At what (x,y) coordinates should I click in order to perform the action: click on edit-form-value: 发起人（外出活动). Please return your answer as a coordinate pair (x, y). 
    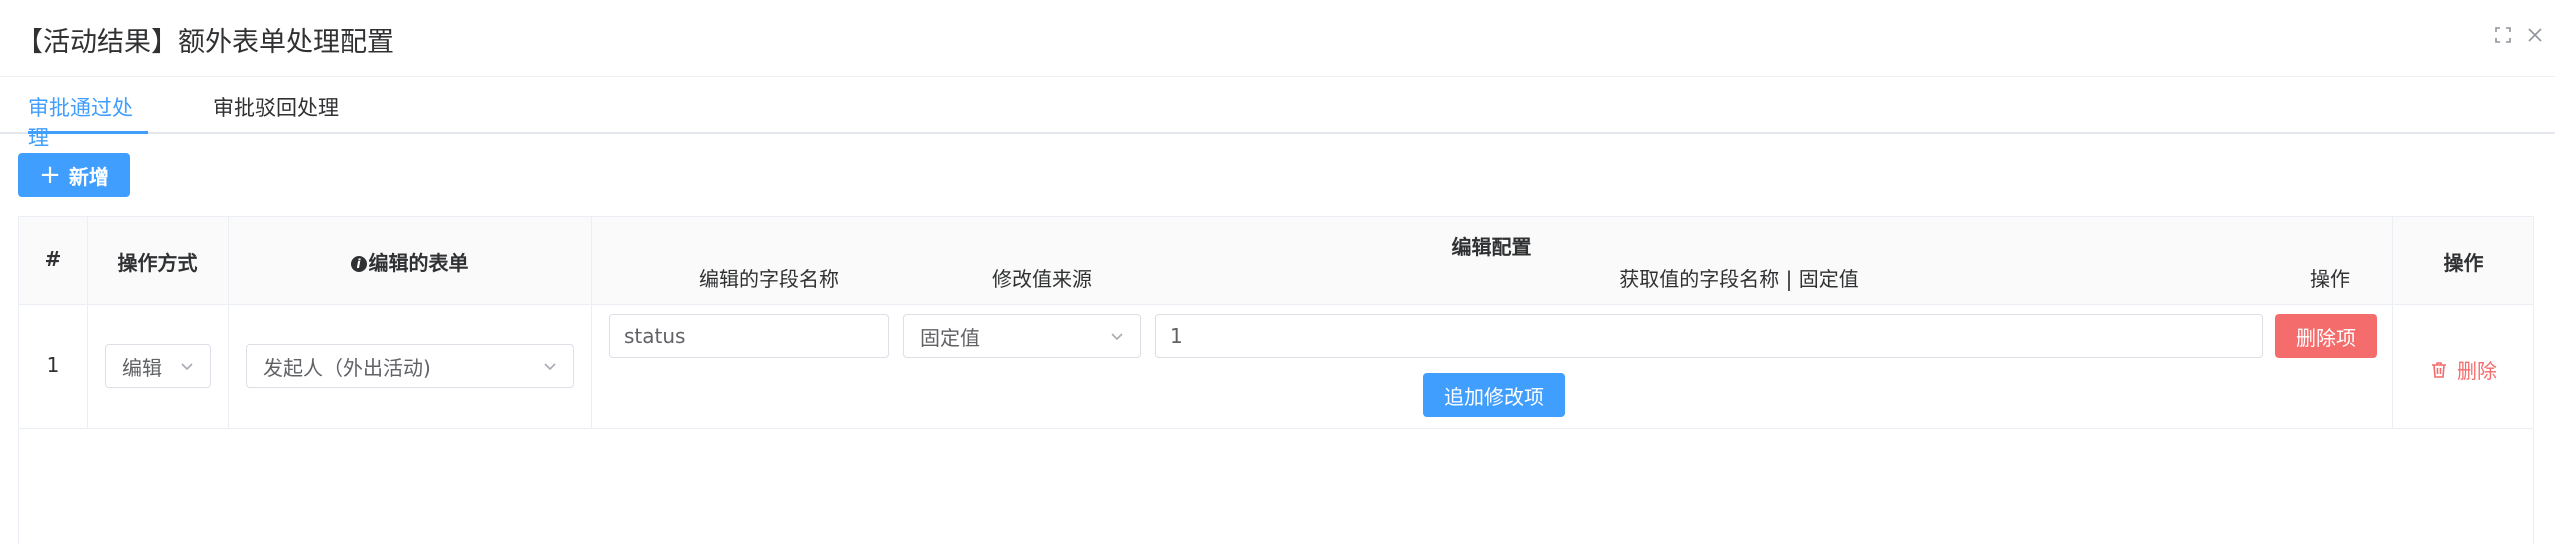
    Looking at the image, I should click on (347, 367).